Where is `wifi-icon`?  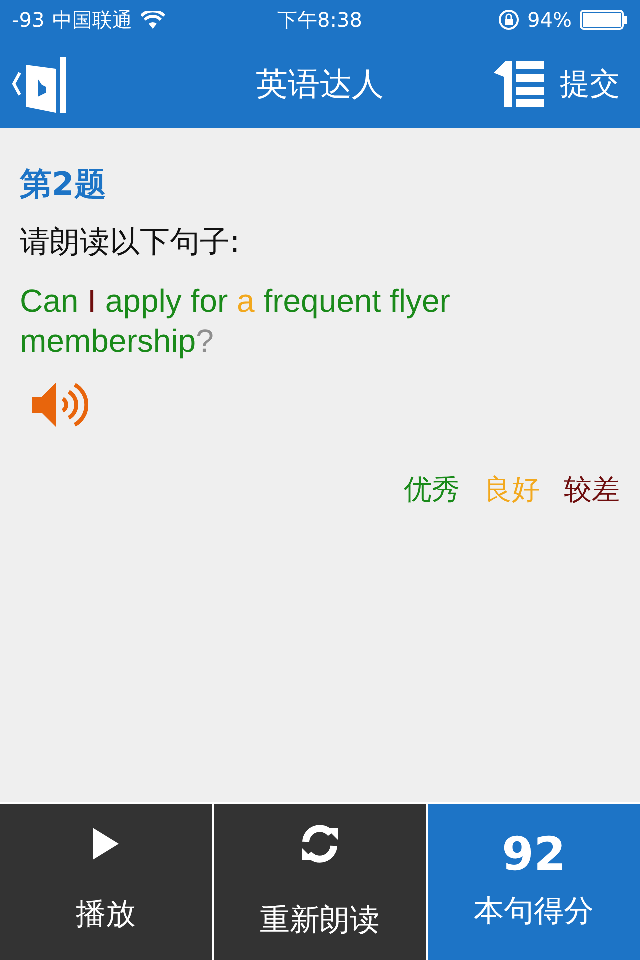 wifi-icon is located at coordinates (152, 20).